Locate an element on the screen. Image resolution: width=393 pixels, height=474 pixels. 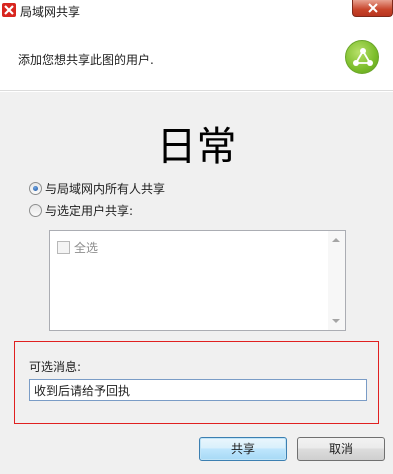
dialog-header: 添加您想共享此图的用户. is located at coordinates (196, 56).